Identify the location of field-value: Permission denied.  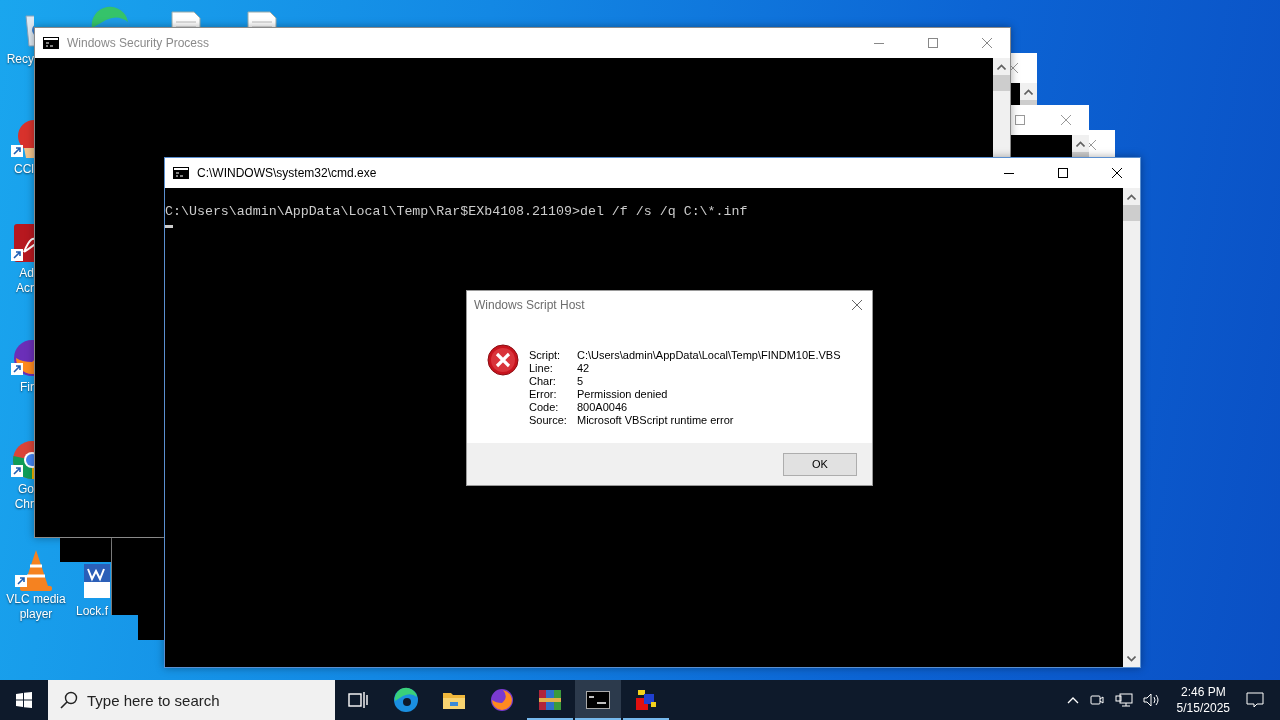
(623, 394).